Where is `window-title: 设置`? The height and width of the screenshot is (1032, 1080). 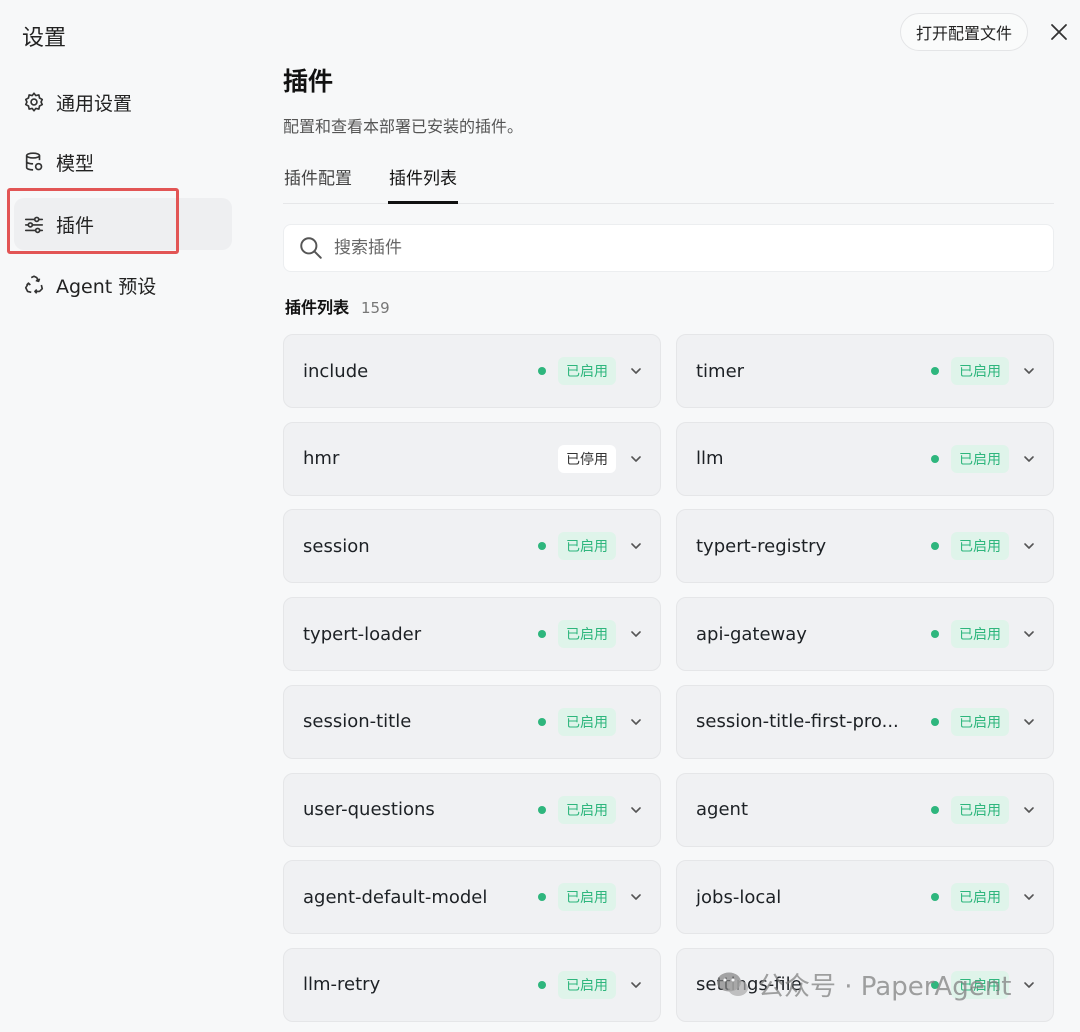
window-title: 设置 is located at coordinates (44, 38).